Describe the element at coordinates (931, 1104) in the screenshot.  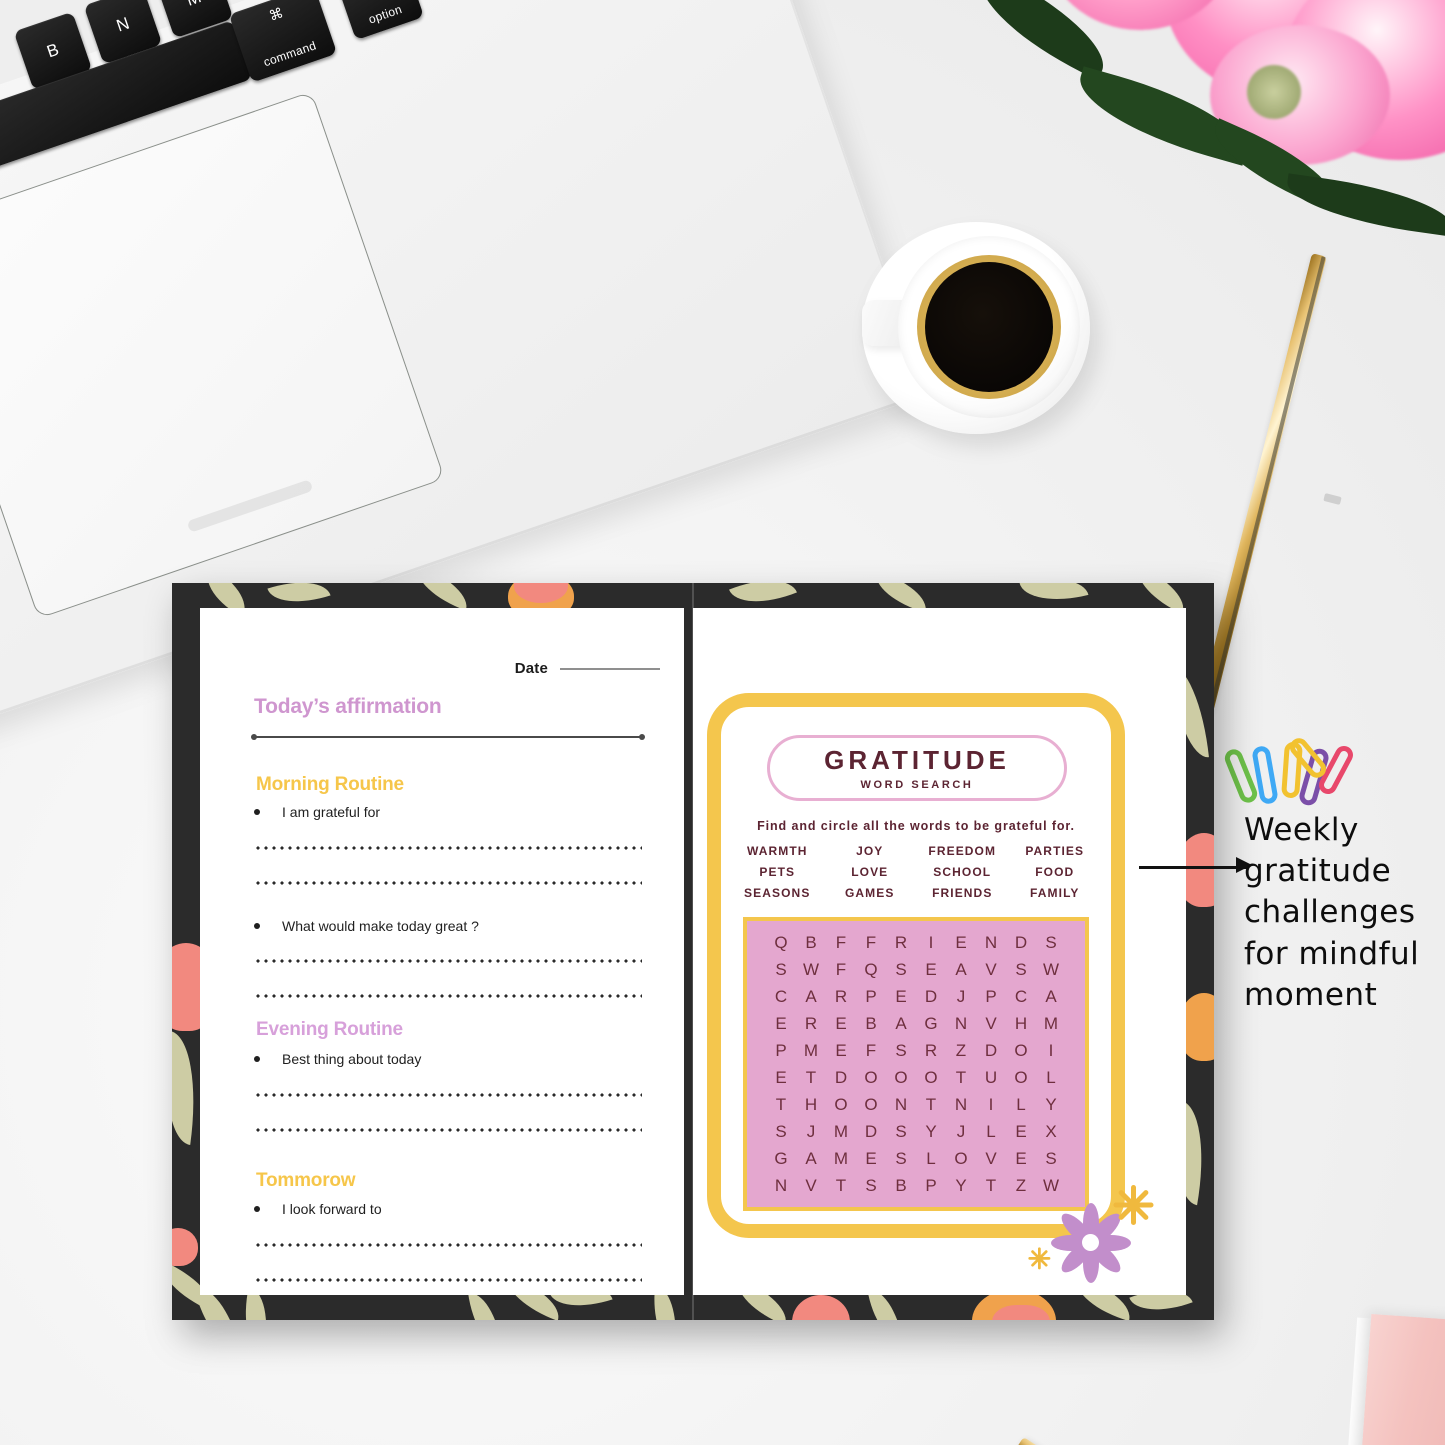
I see `grid-cell-r6-c5: T` at that location.